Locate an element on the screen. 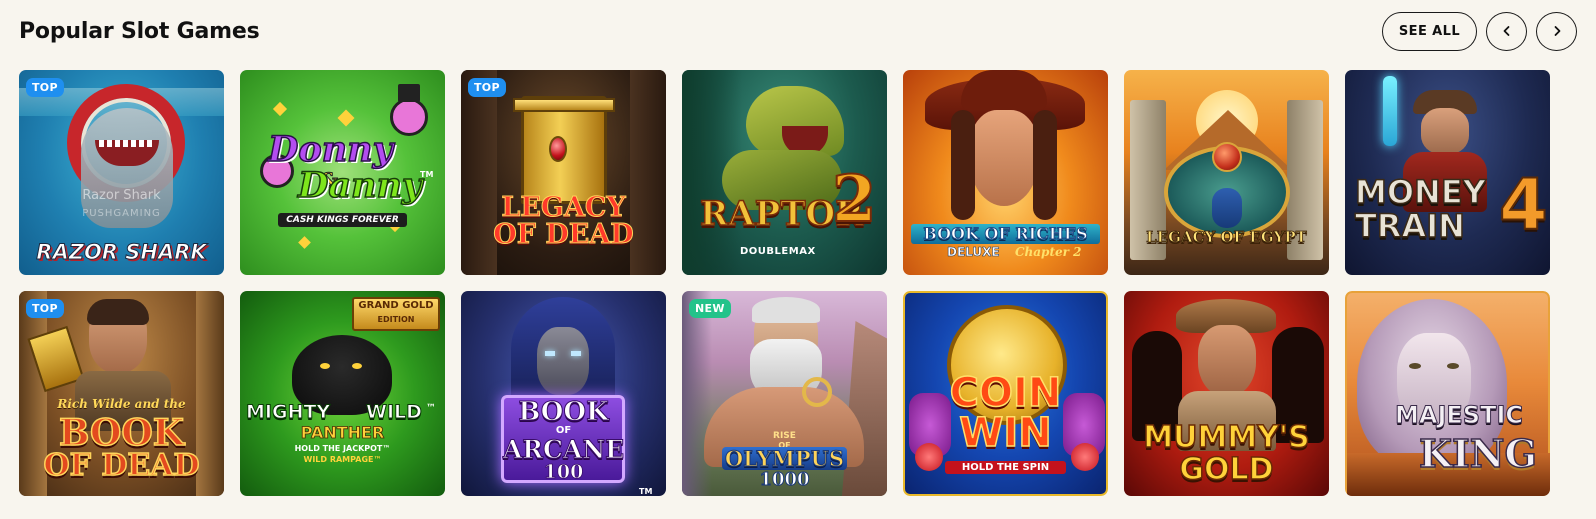 The width and height of the screenshot is (1596, 519). game-tile-rise-of-olympus-1000: RISE OF OLYMPUS 1000 NEW is located at coordinates (784, 393).